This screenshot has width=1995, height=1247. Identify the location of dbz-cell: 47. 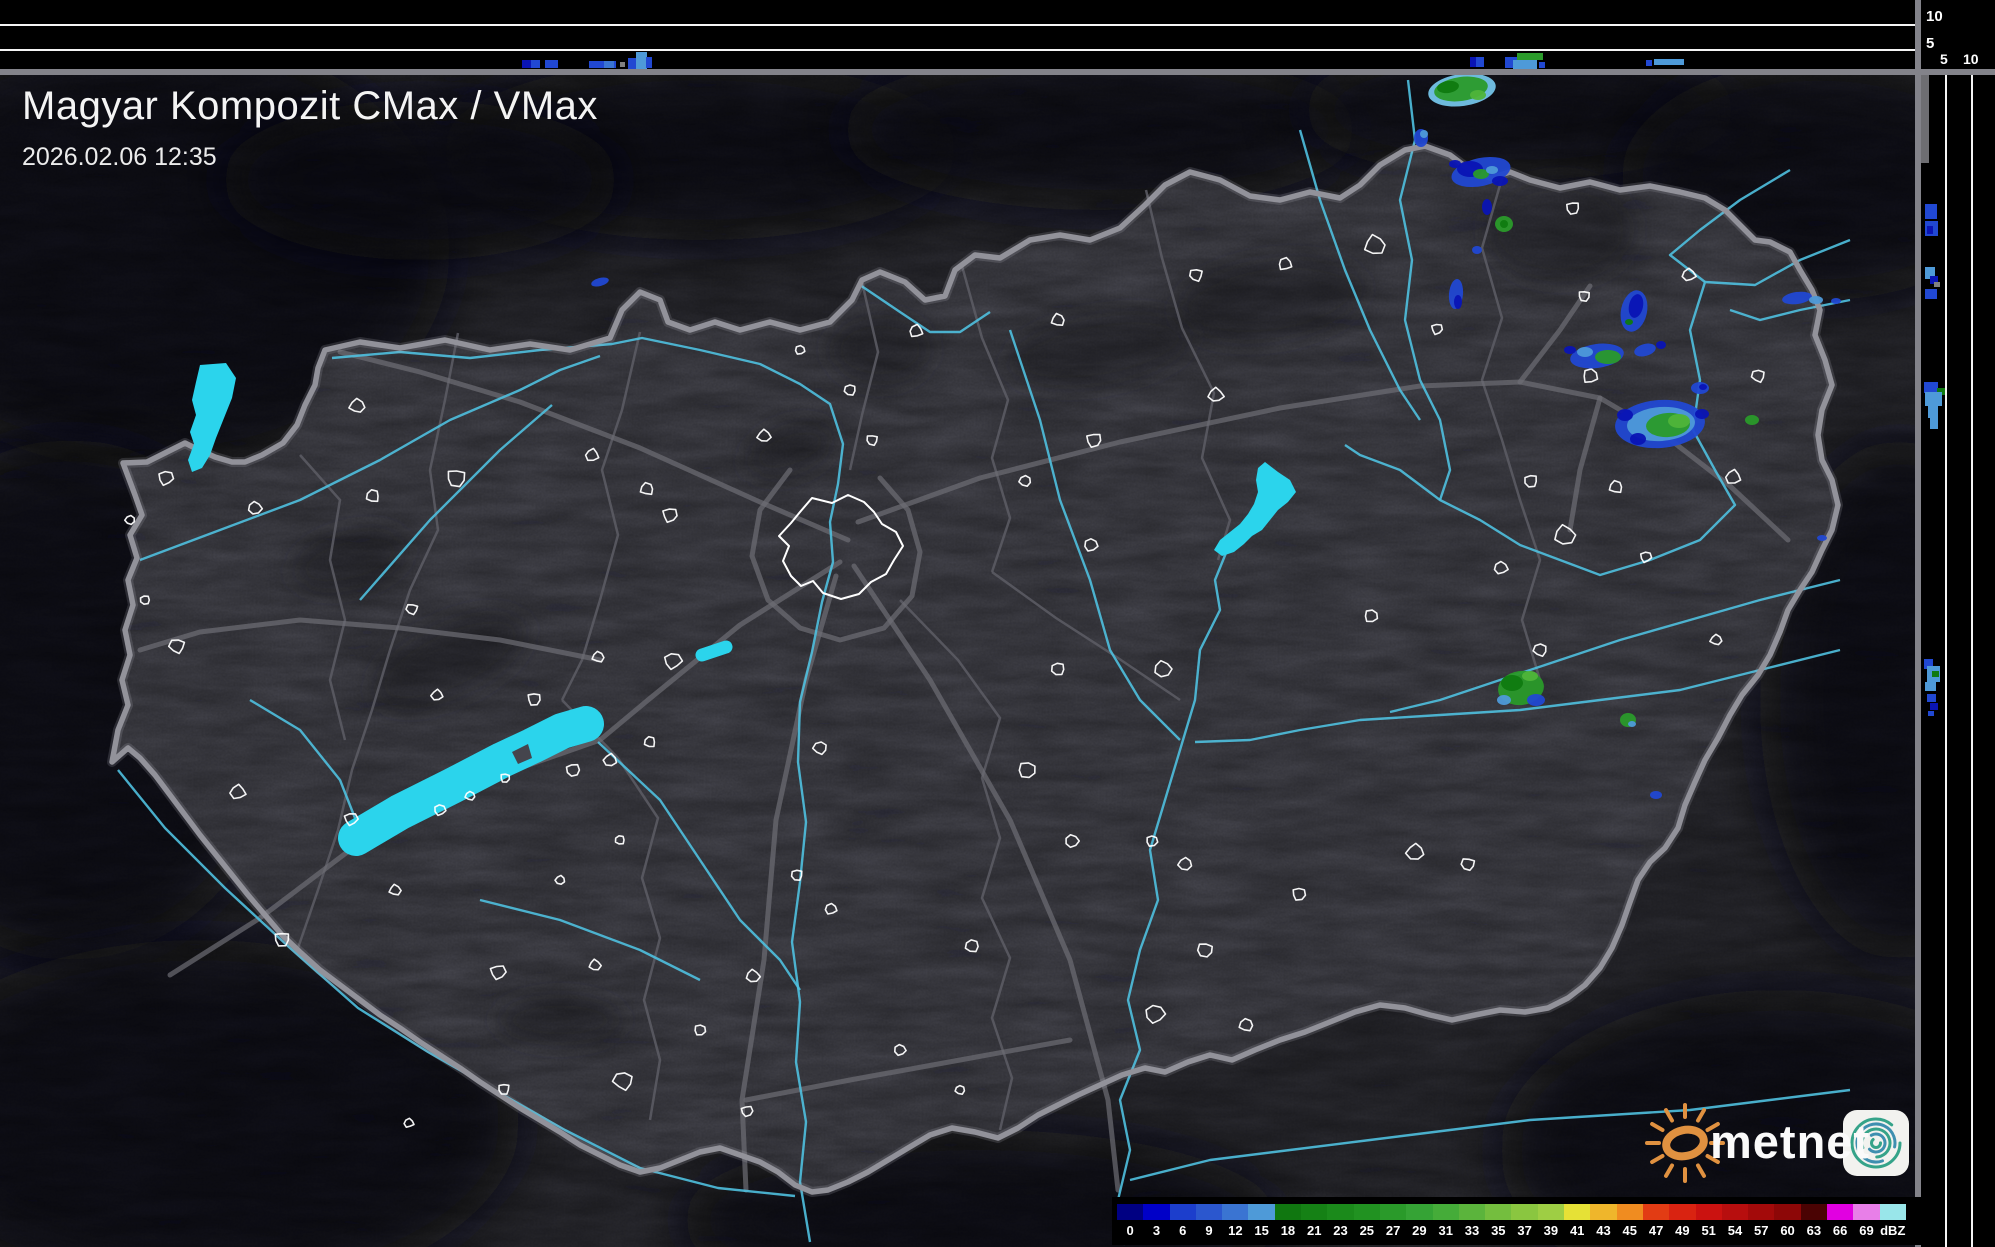
(1656, 1222).